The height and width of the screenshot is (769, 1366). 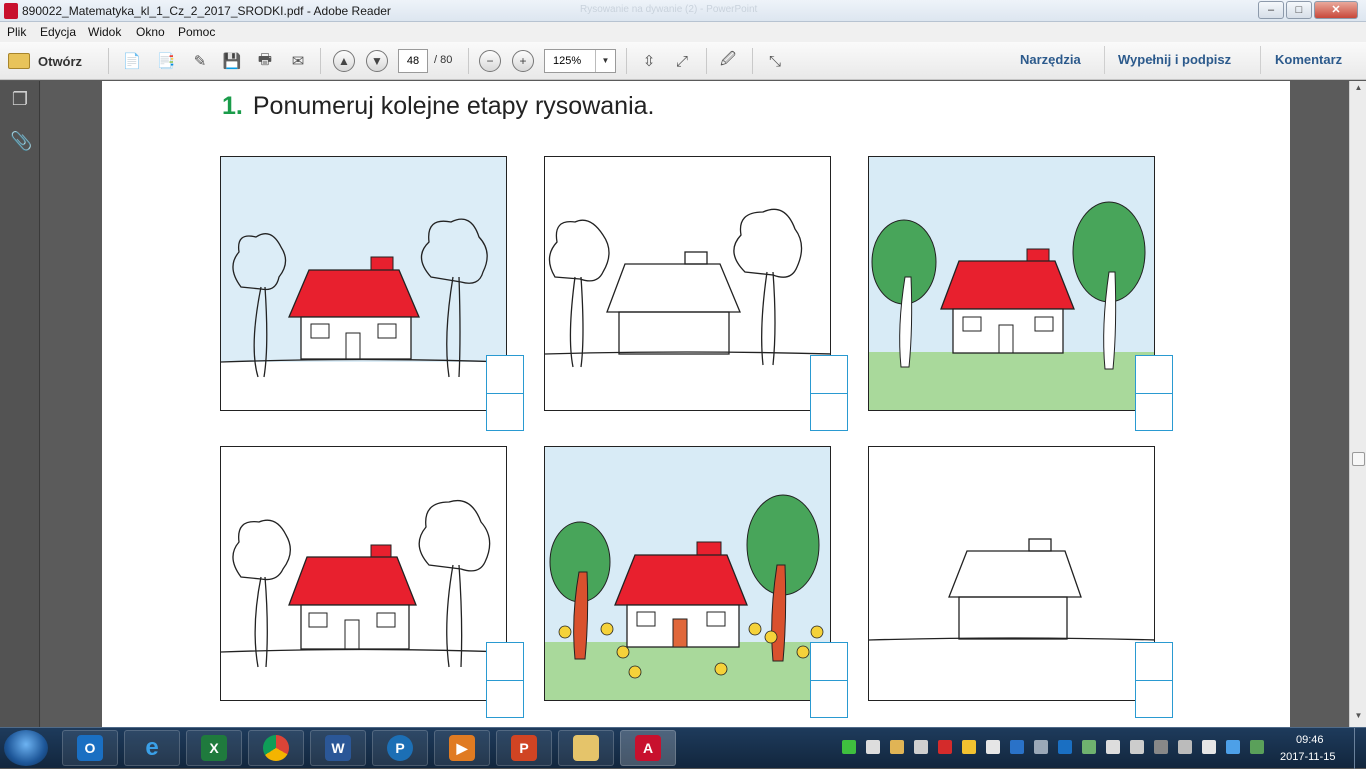 What do you see at coordinates (1357, 404) in the screenshot?
I see `vertical-scrollbar: ▲ ▼` at bounding box center [1357, 404].